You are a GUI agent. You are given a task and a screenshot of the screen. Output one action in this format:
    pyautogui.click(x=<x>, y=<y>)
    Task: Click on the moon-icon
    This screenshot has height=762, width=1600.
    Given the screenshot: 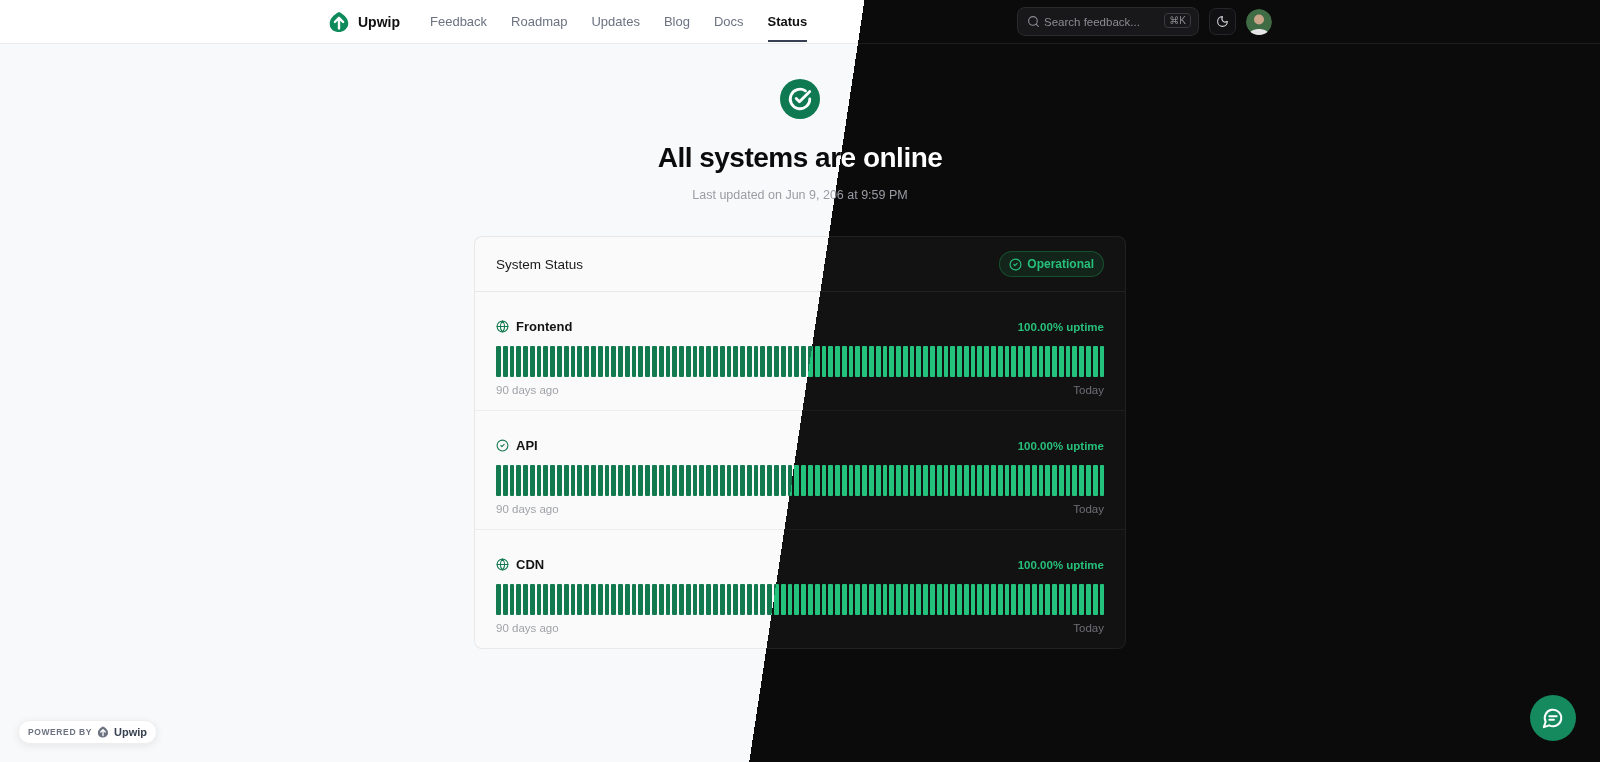 What is the action you would take?
    pyautogui.click(x=1222, y=21)
    